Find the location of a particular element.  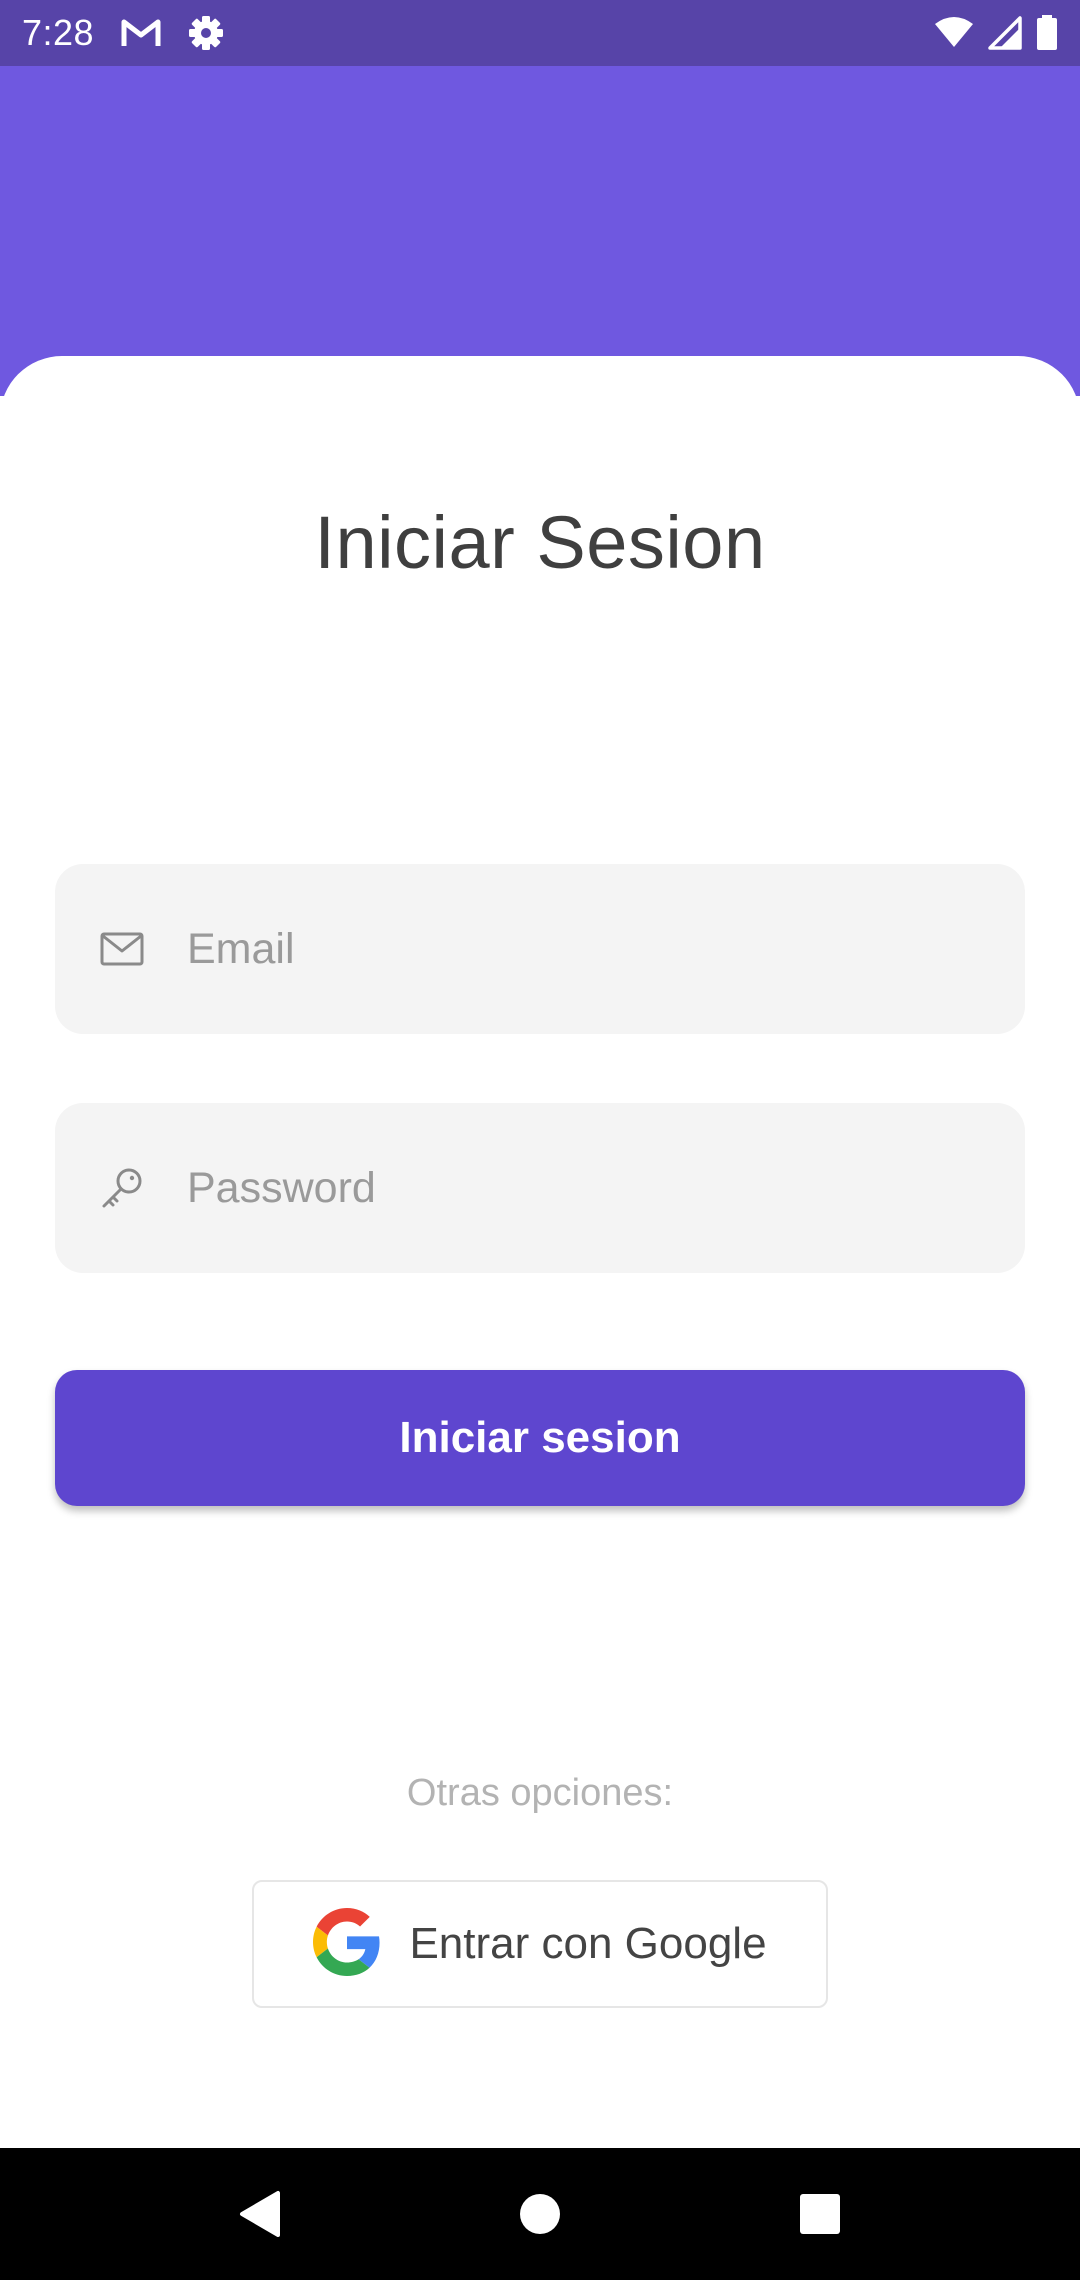

settings-icon is located at coordinates (206, 33).